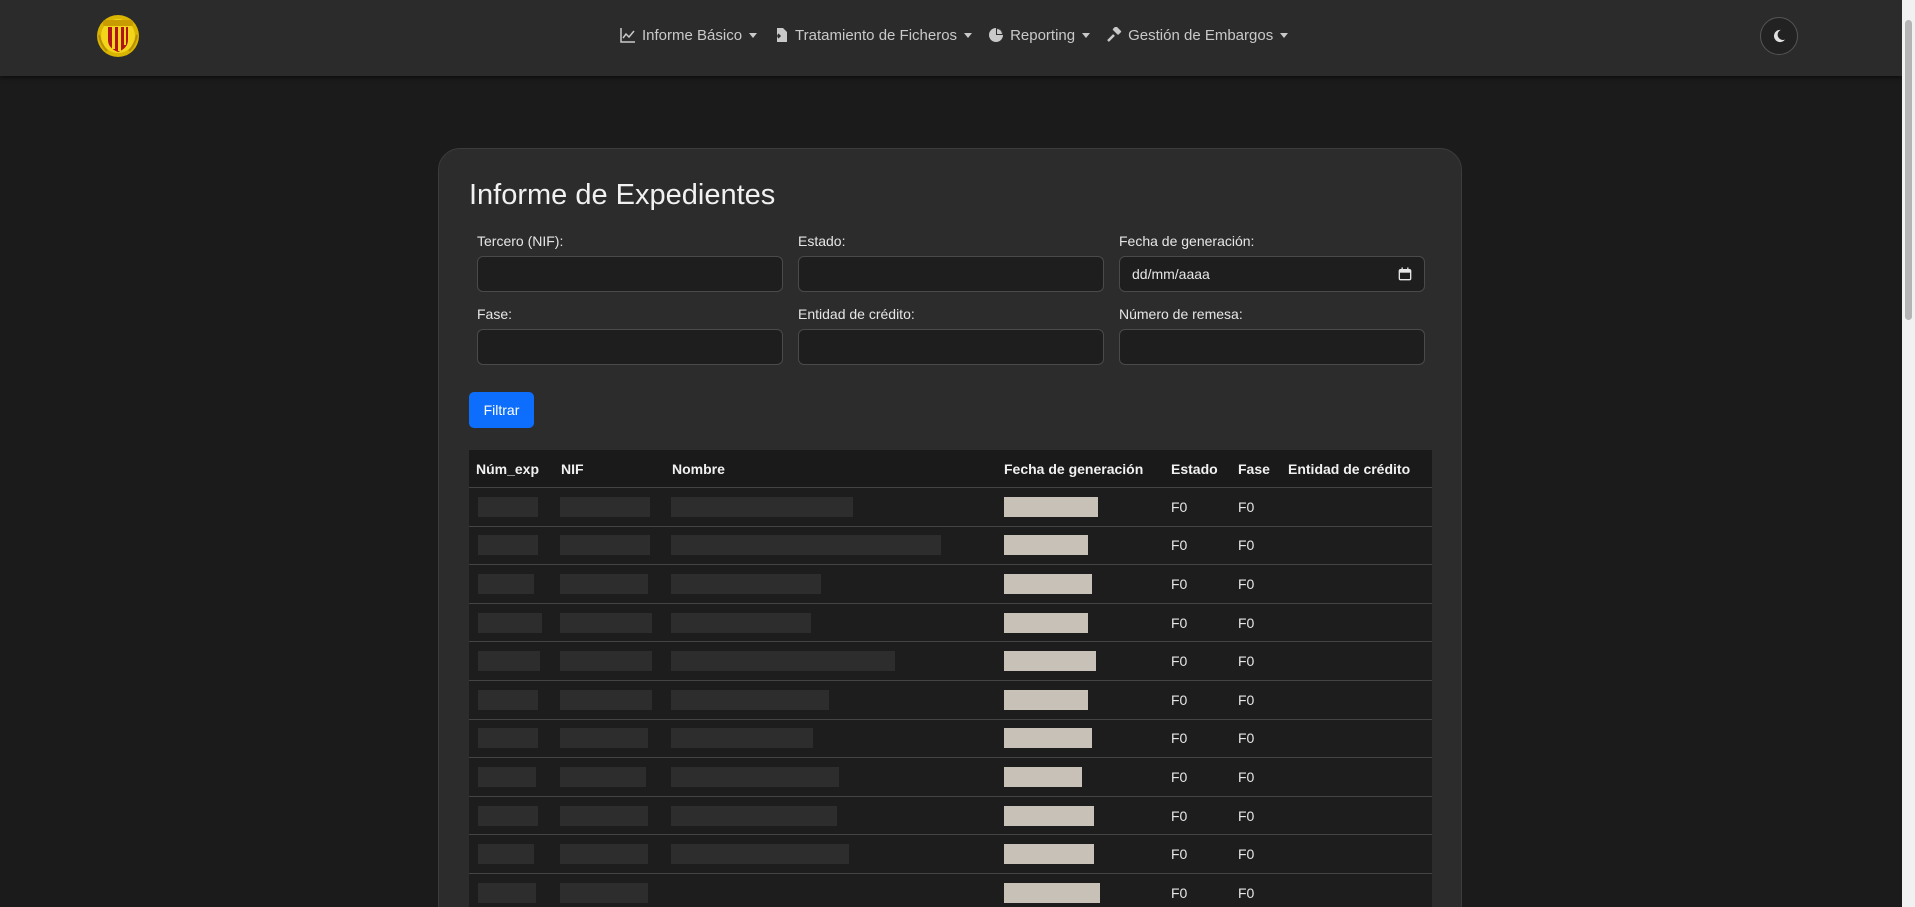  I want to click on theme-toggle-button, so click(1779, 36).